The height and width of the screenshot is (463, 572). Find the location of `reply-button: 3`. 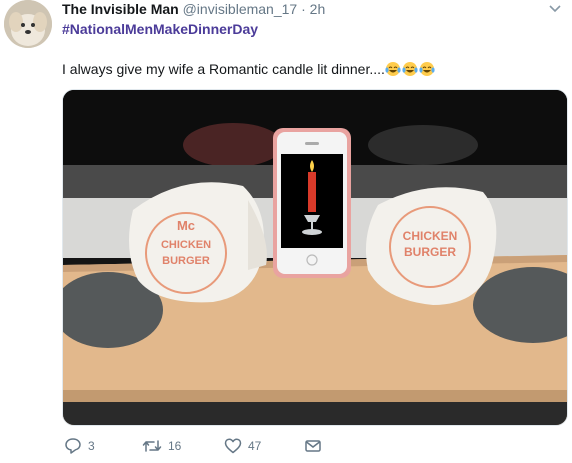

reply-button: 3 is located at coordinates (79, 446).